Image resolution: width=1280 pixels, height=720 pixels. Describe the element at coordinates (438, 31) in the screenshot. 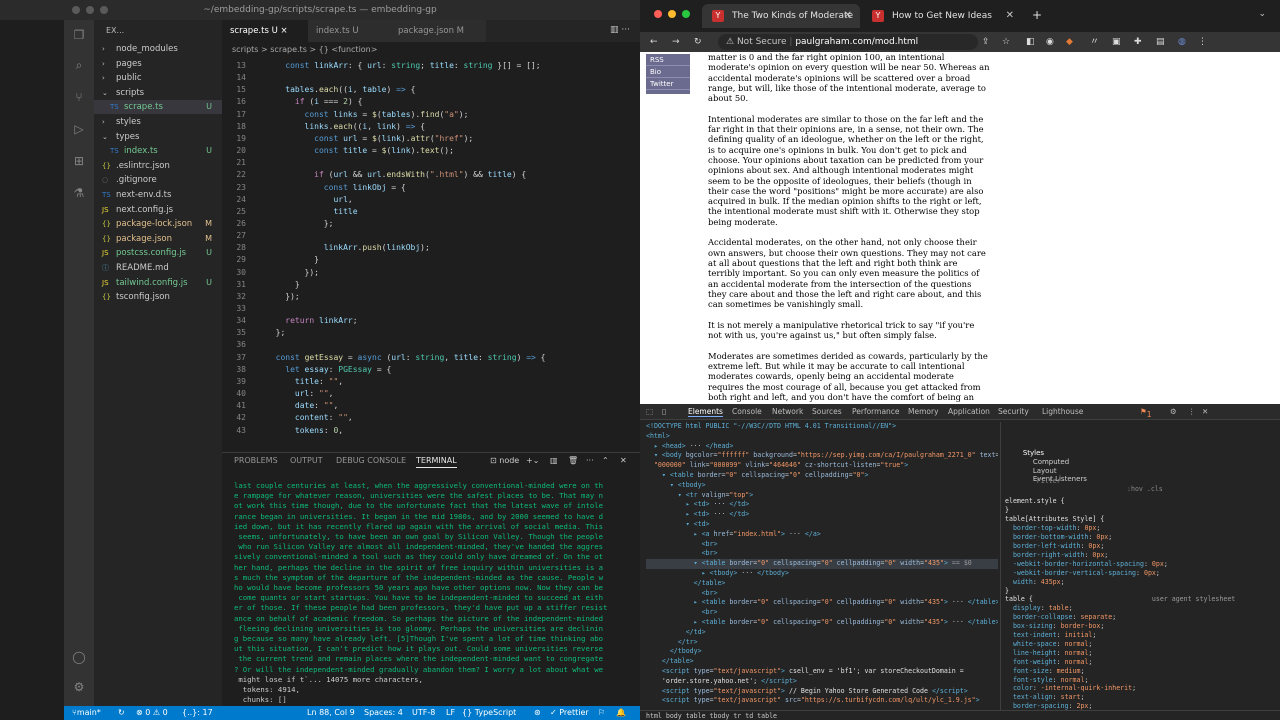

I see `tab-package-json: package.json M` at that location.